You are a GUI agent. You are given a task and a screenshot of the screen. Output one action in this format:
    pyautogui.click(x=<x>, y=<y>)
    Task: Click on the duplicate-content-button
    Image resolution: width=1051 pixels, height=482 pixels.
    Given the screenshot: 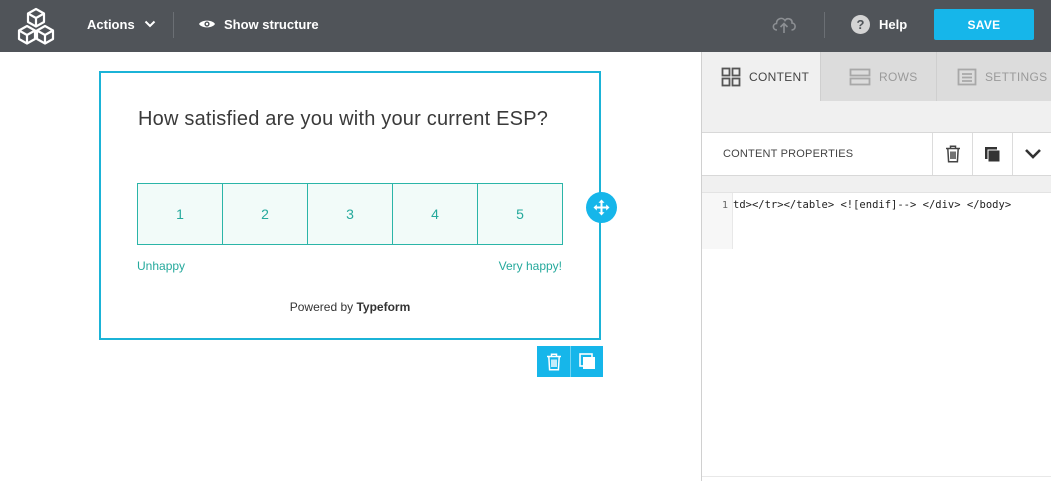 What is the action you would take?
    pyautogui.click(x=992, y=154)
    